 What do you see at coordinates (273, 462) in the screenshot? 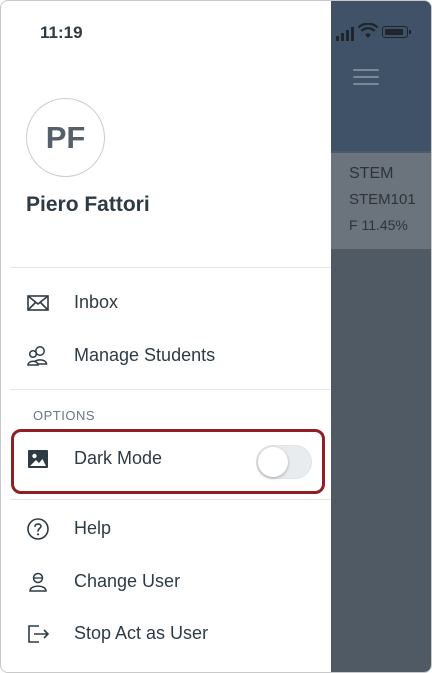
I see `toggle-knob` at bounding box center [273, 462].